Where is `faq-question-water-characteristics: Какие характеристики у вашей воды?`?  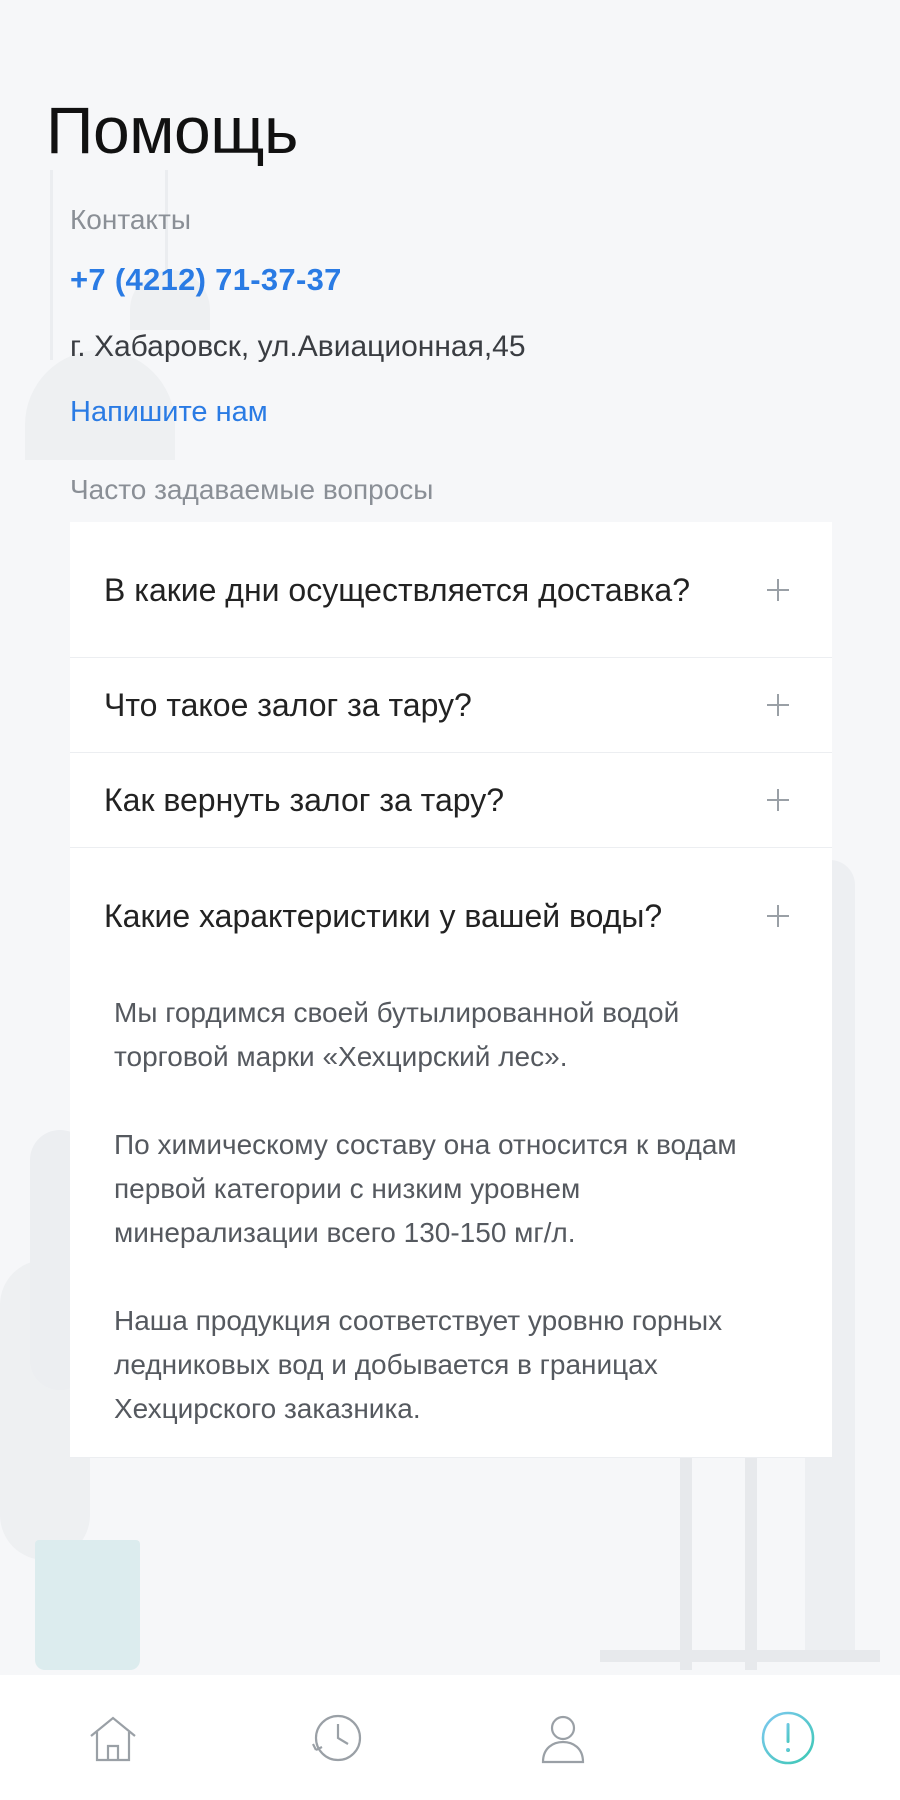 faq-question-water-characteristics: Какие характеристики у вашей воды? is located at coordinates (451, 915).